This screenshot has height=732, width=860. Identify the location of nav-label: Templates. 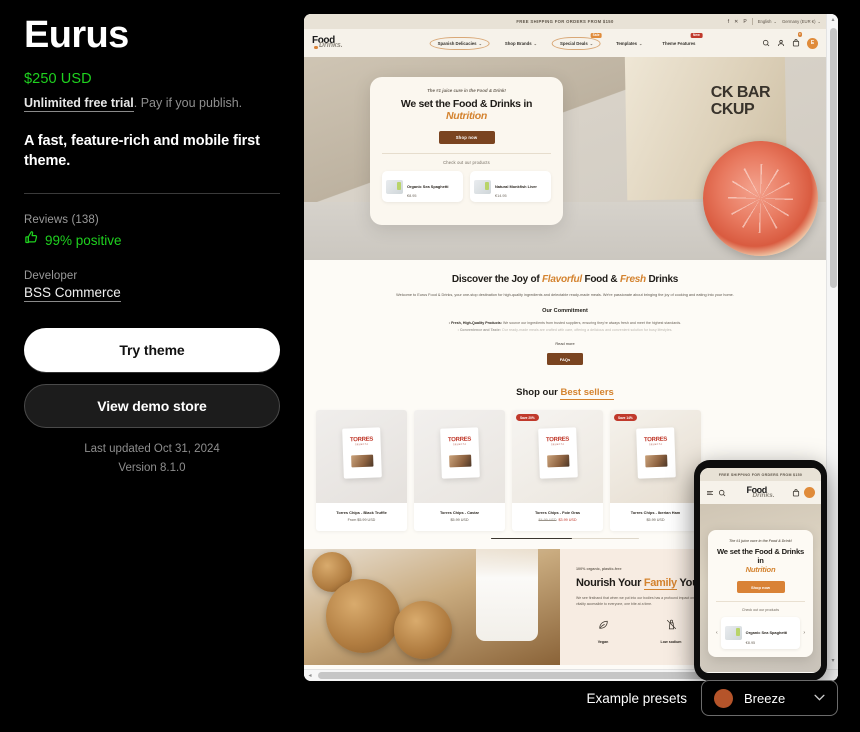
(627, 43).